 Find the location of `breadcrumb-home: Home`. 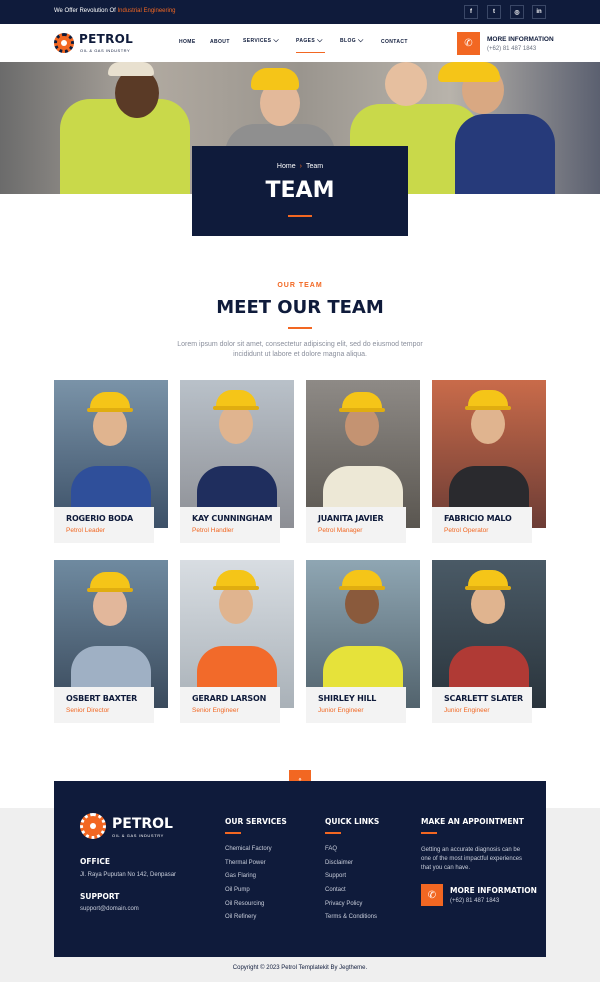

breadcrumb-home: Home is located at coordinates (286, 166).